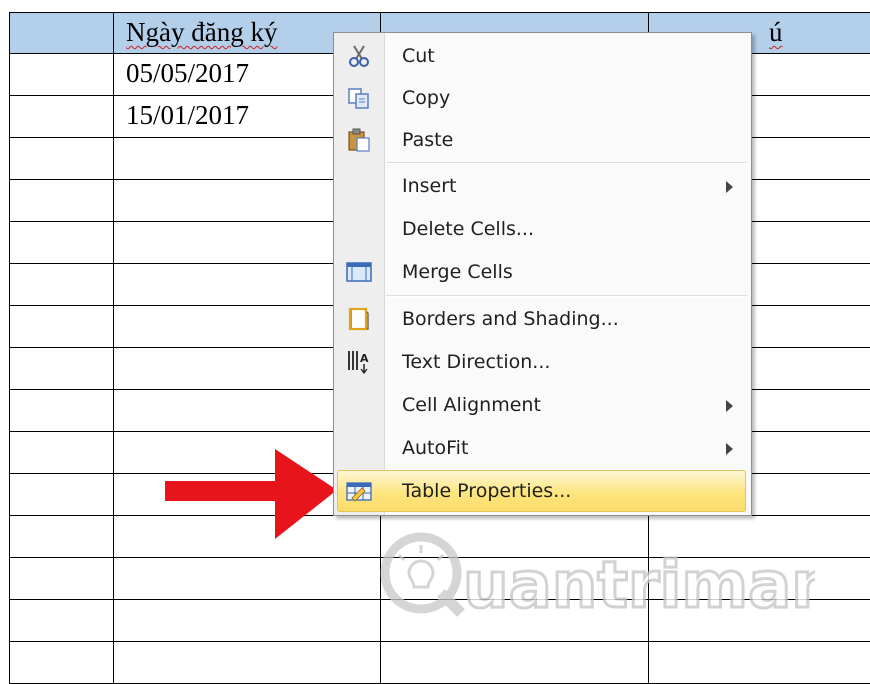 This screenshot has width=870, height=684. What do you see at coordinates (359, 140) in the screenshot?
I see `paste-icon` at bounding box center [359, 140].